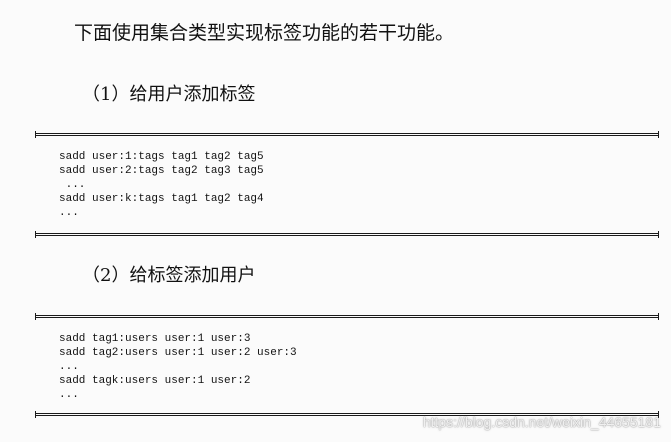 The width and height of the screenshot is (671, 442). I want to click on code-block-2-top-rule, so click(347, 316).